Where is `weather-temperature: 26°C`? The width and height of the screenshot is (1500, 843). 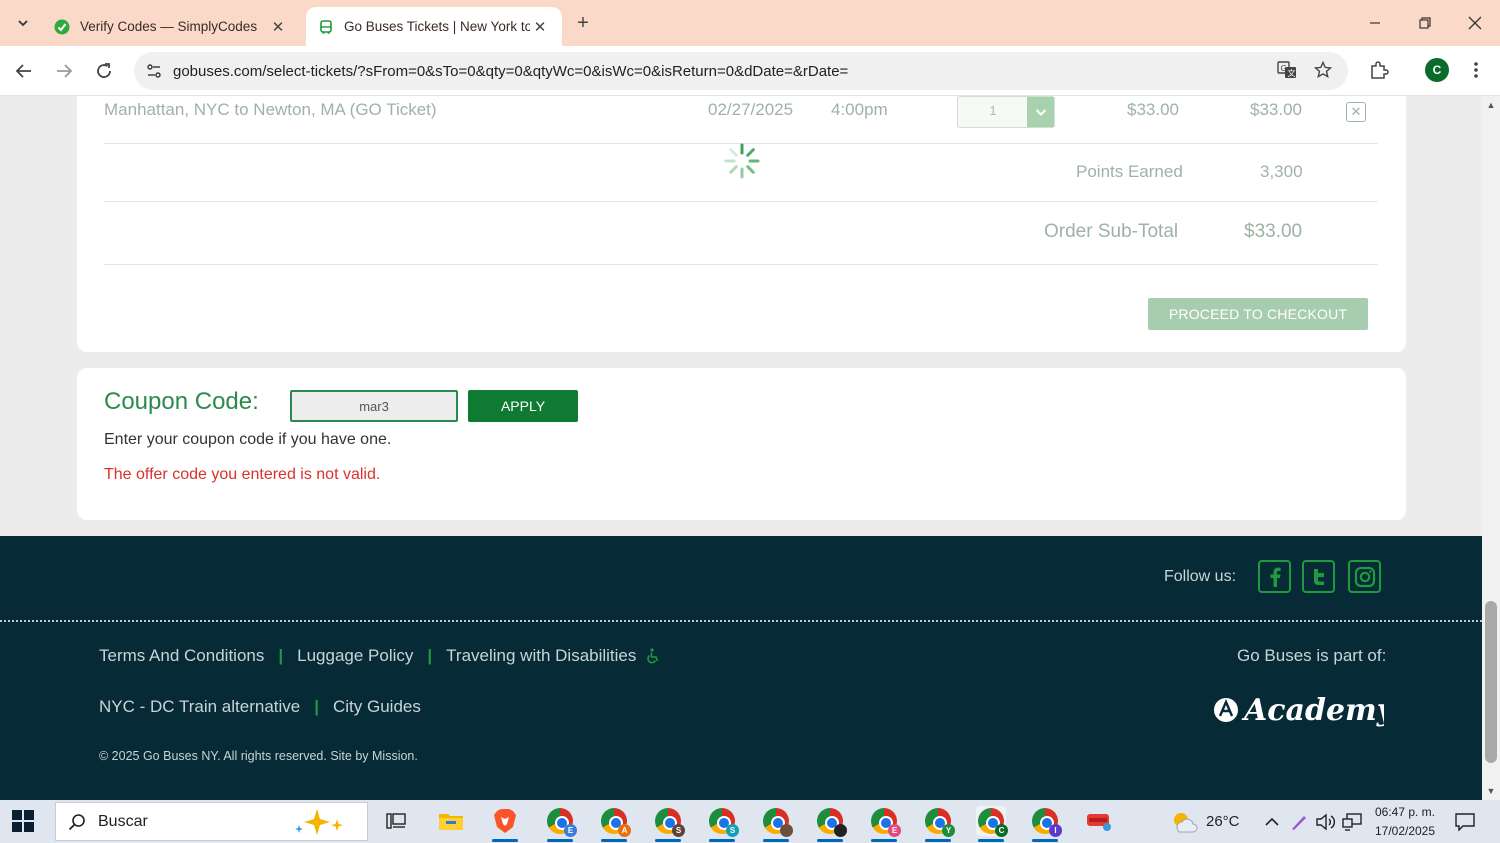 weather-temperature: 26°C is located at coordinates (1223, 821).